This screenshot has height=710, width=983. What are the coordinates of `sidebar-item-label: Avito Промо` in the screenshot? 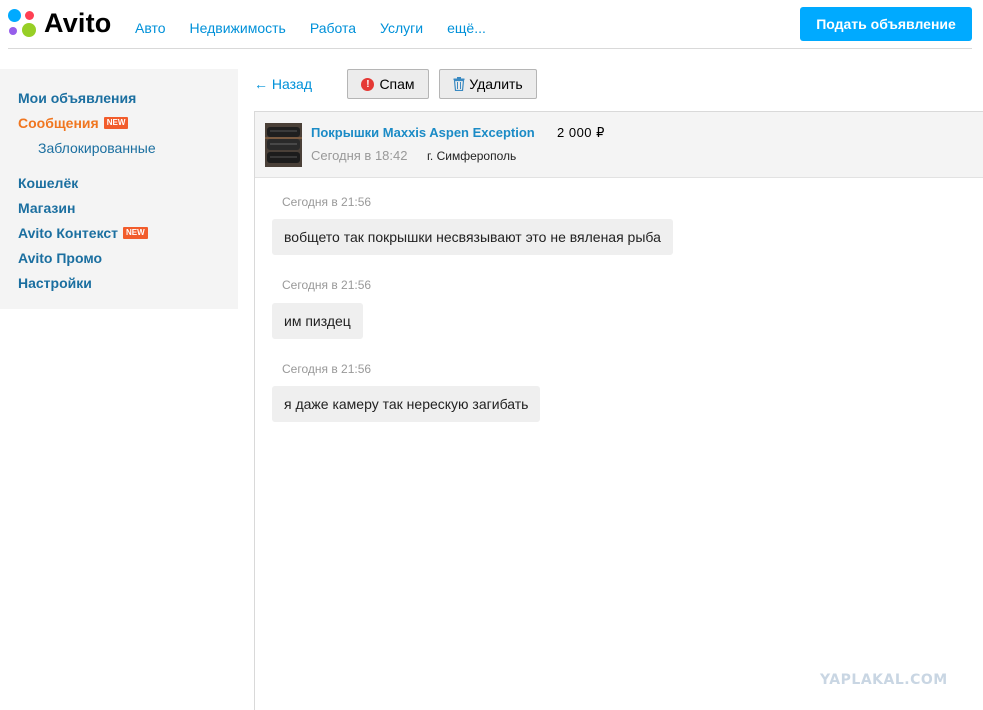 It's located at (60, 257).